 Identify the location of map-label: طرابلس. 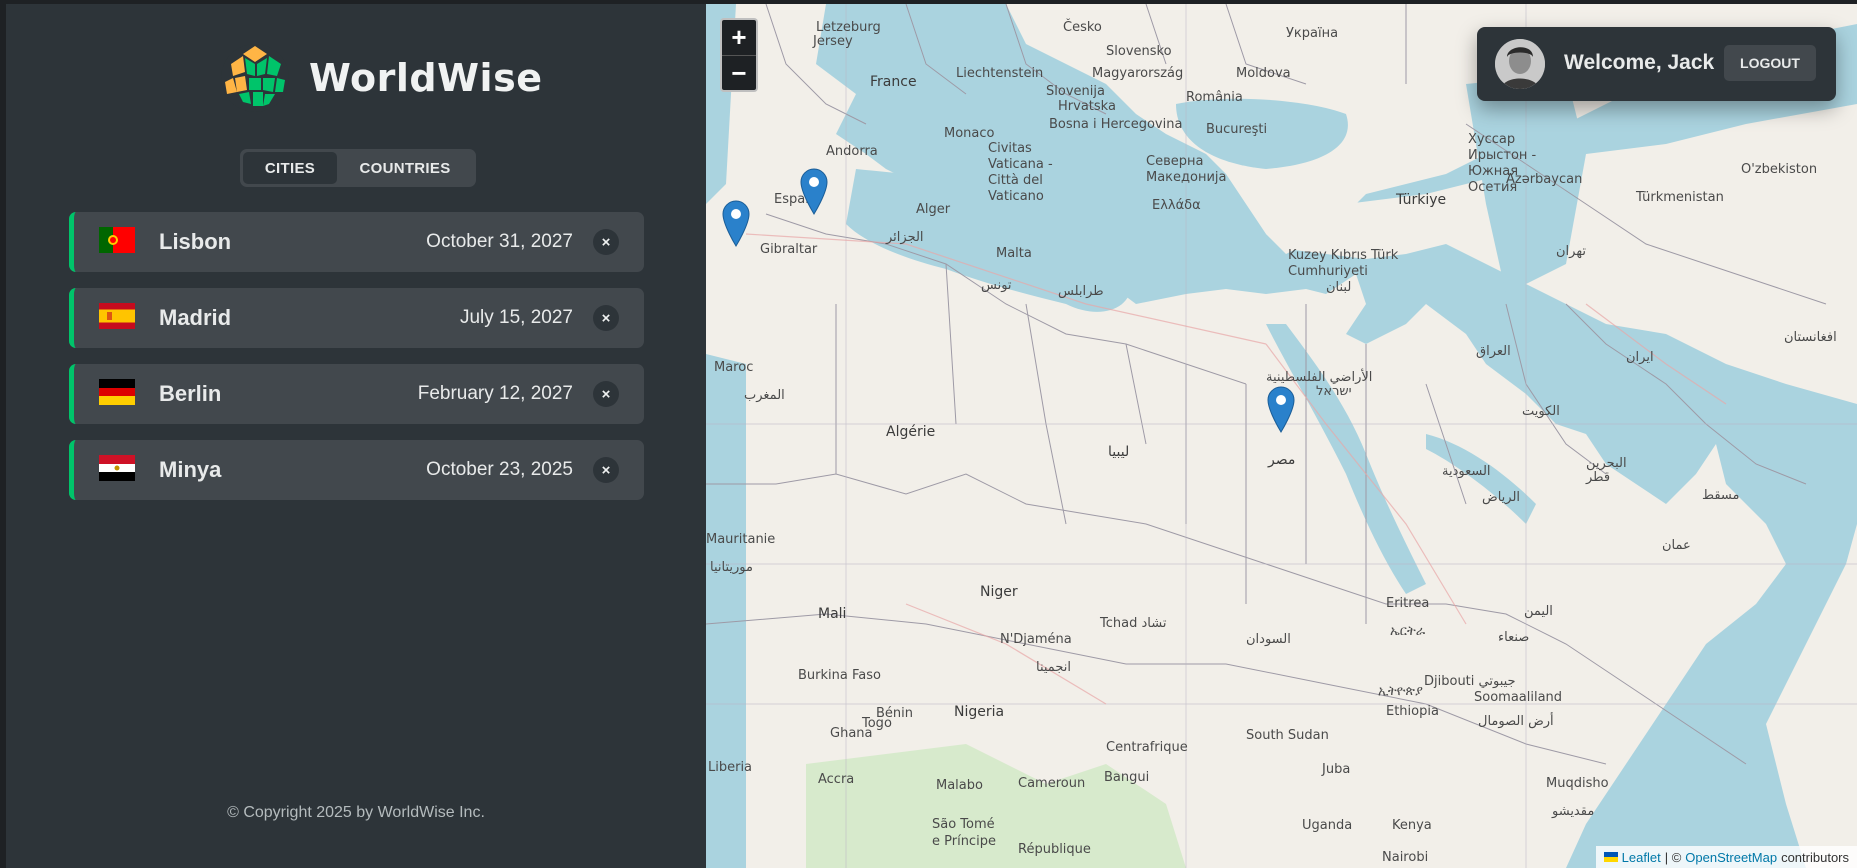
(1081, 291).